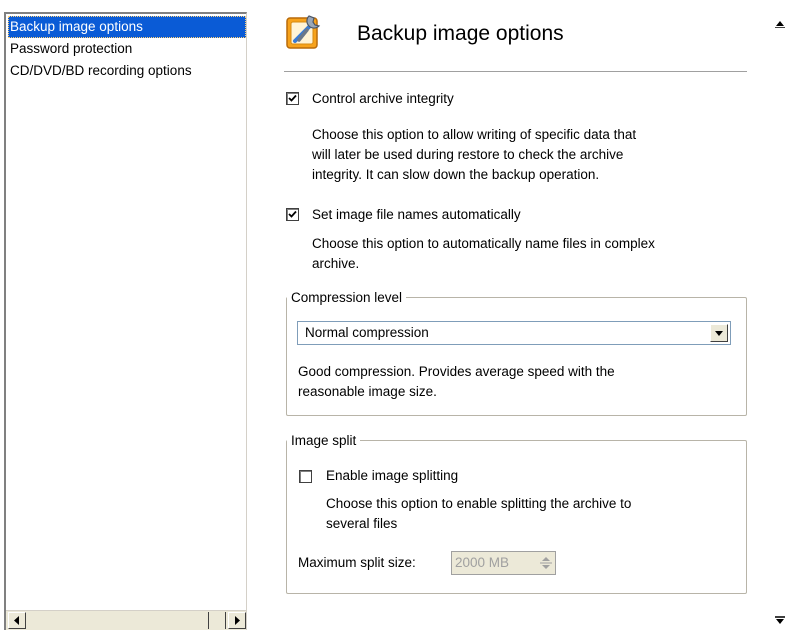 The height and width of the screenshot is (630, 789). Describe the element at coordinates (305, 476) in the screenshot. I see `enable-splitting-checkbox` at that location.